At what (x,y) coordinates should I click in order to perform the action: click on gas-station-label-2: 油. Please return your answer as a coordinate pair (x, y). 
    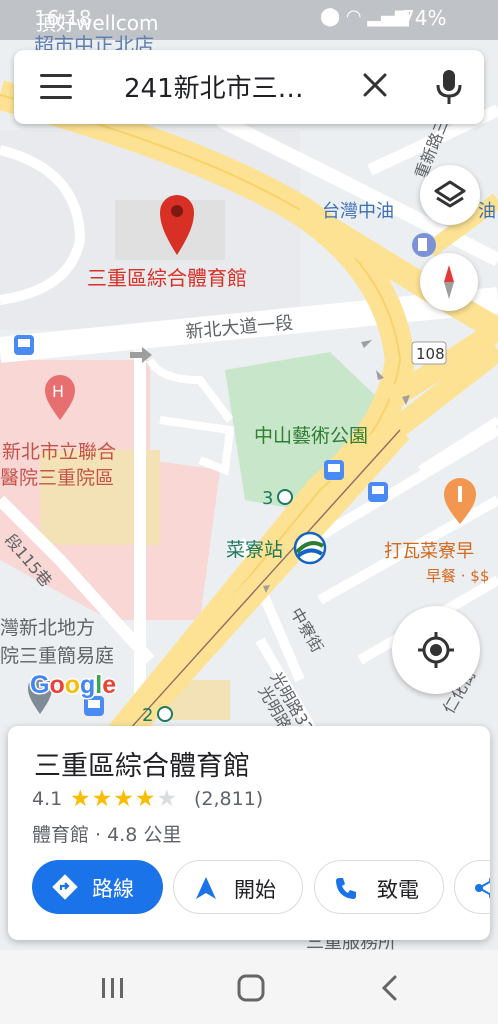
    Looking at the image, I should click on (487, 211).